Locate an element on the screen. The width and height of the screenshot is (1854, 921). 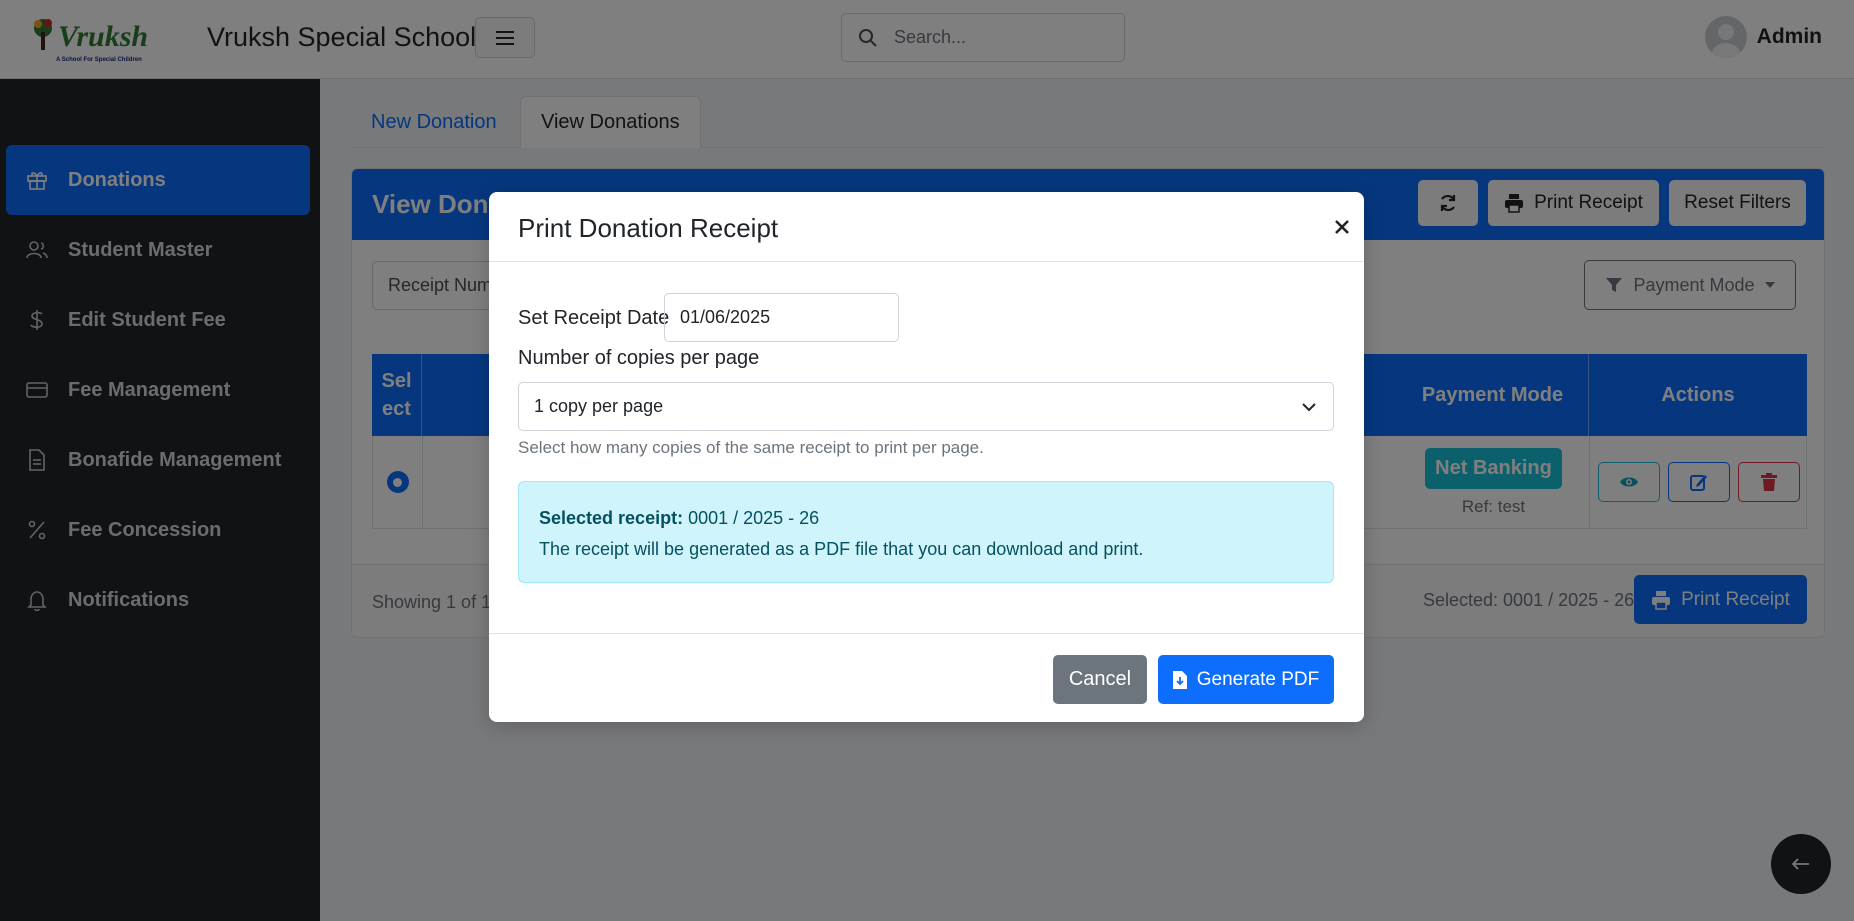
close-button is located at coordinates (1342, 227).